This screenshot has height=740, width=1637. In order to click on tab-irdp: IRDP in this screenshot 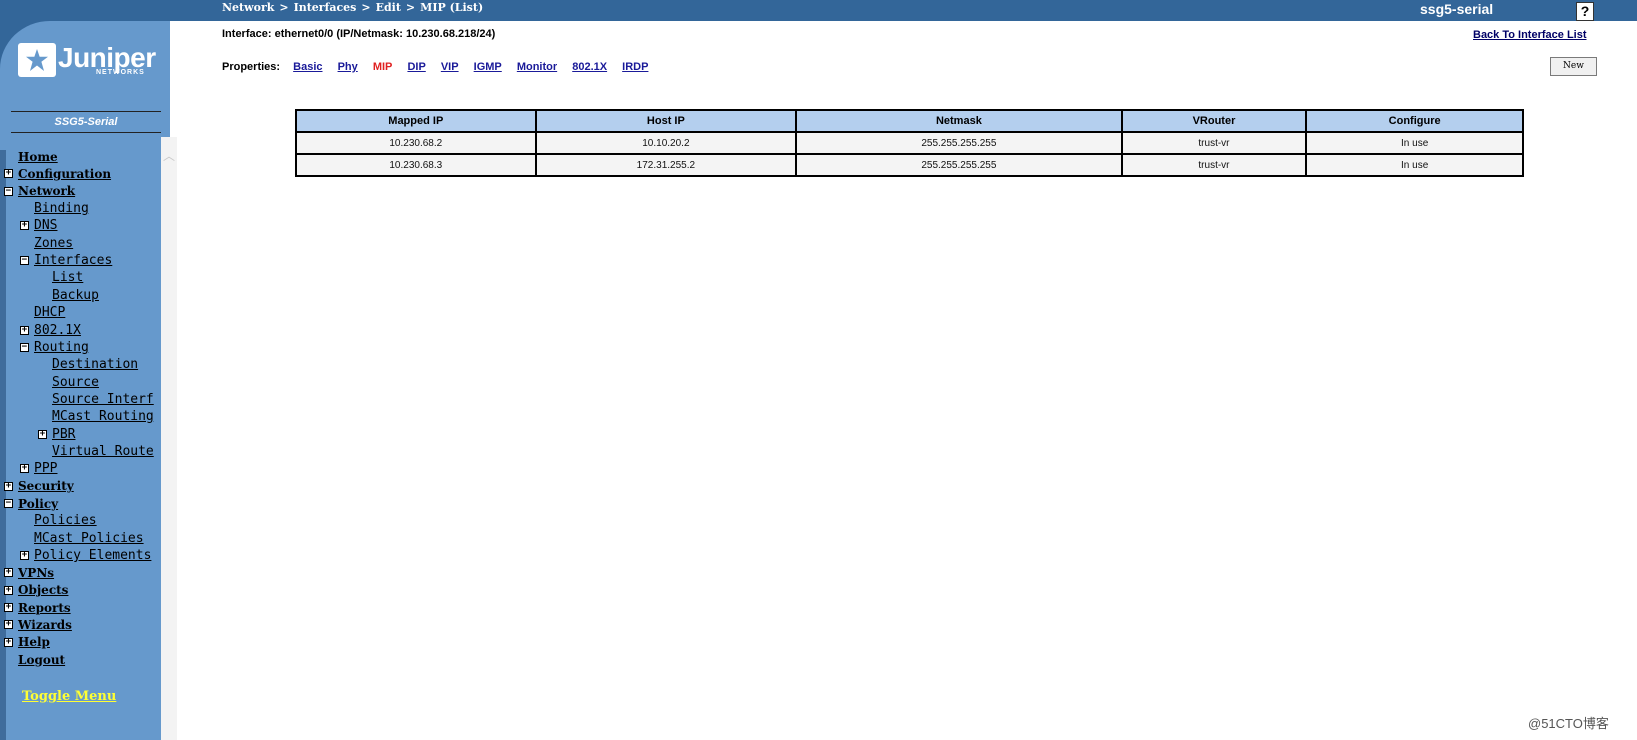, I will do `click(635, 67)`.